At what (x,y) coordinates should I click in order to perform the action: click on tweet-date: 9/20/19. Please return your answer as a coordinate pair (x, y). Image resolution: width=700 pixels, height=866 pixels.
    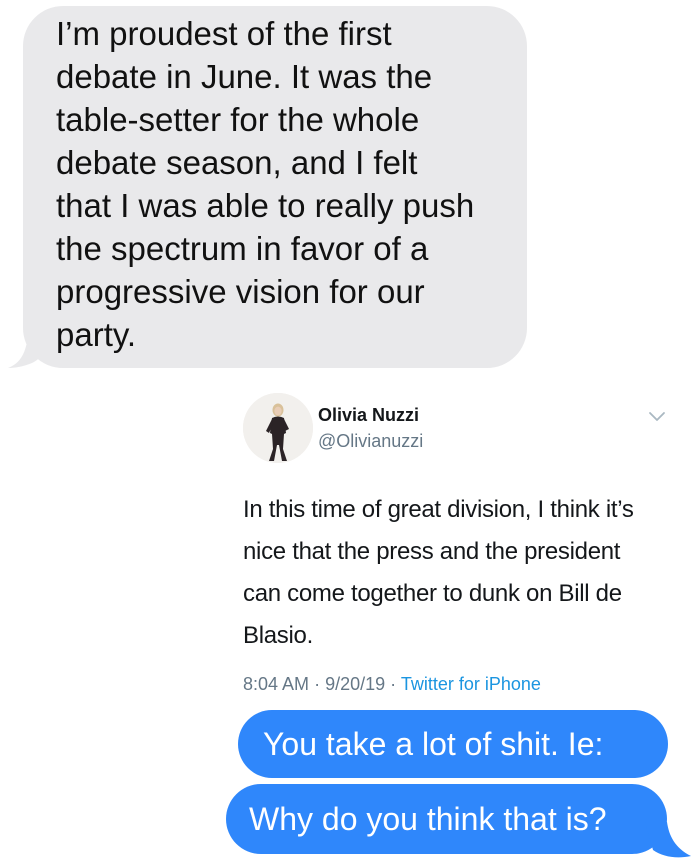
    Looking at the image, I should click on (355, 684).